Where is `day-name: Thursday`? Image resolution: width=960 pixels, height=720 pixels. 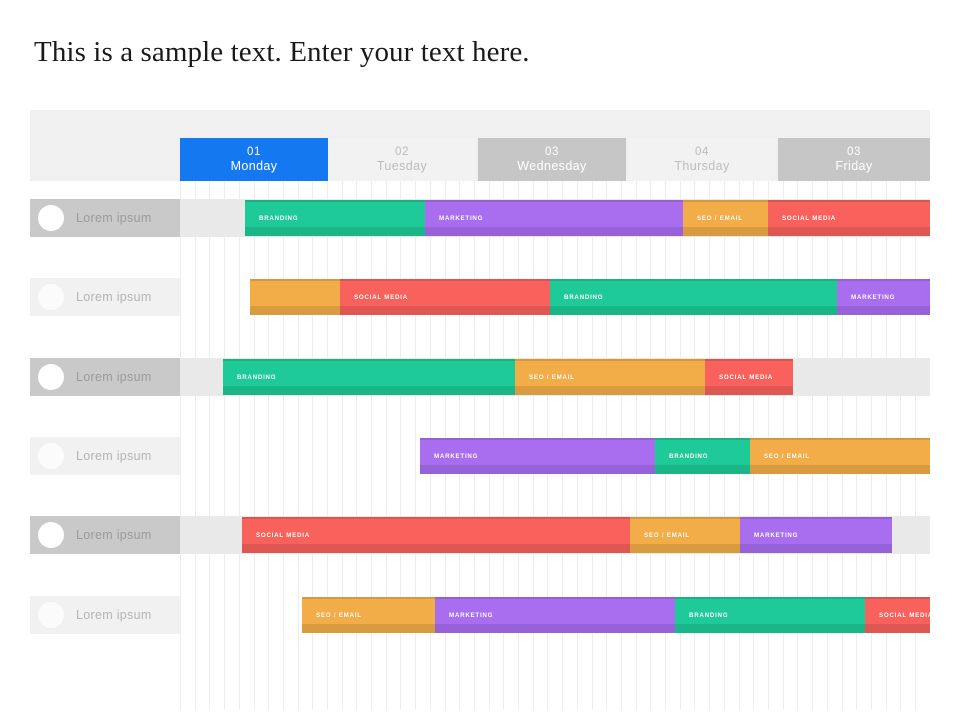
day-name: Thursday is located at coordinates (702, 165).